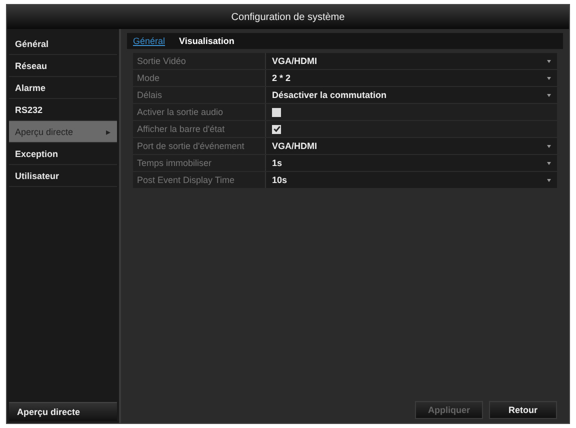 The height and width of the screenshot is (428, 576). I want to click on sidebar-item: Utilisateur, so click(63, 176).